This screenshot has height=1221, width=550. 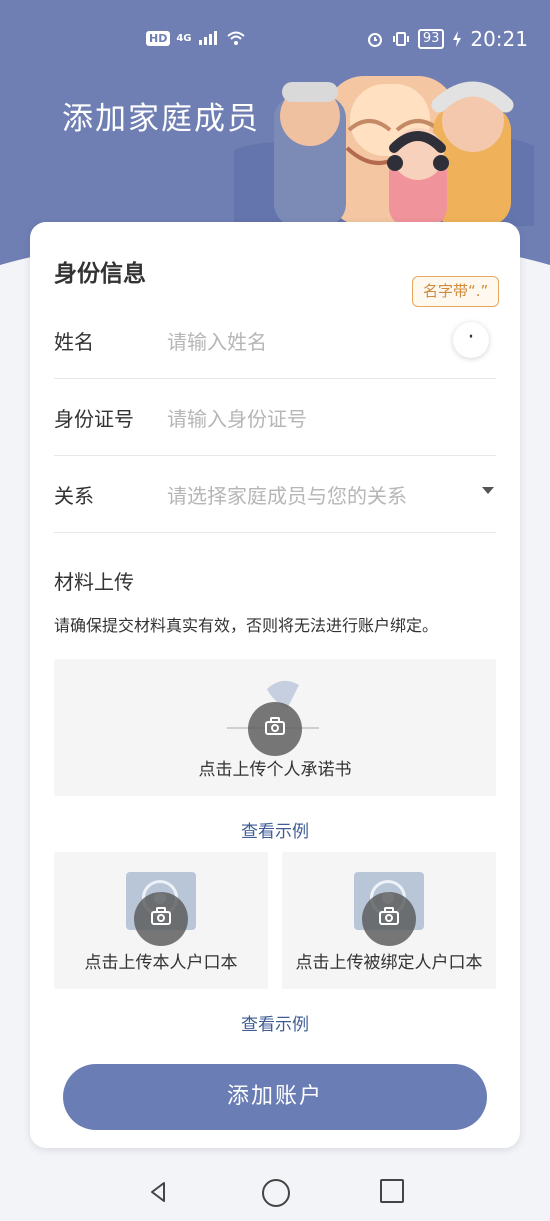 What do you see at coordinates (275, 1022) in the screenshot?
I see `example-link-secondary: 查看示例` at bounding box center [275, 1022].